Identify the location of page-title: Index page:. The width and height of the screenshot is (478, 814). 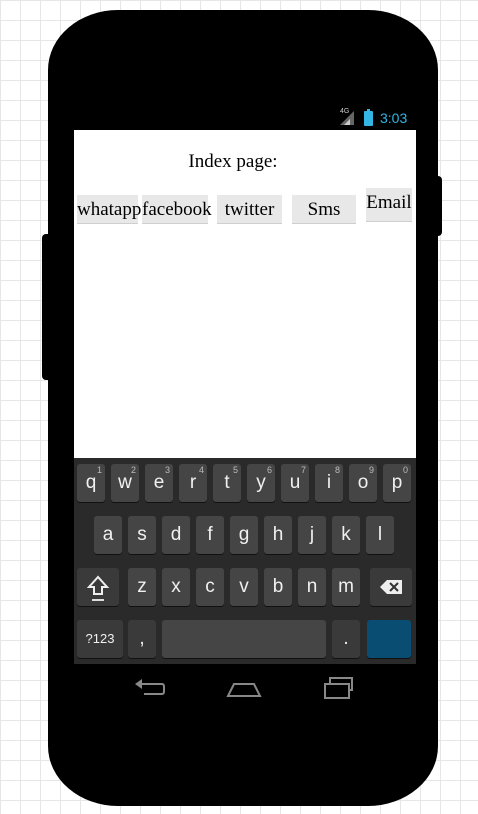
(233, 161).